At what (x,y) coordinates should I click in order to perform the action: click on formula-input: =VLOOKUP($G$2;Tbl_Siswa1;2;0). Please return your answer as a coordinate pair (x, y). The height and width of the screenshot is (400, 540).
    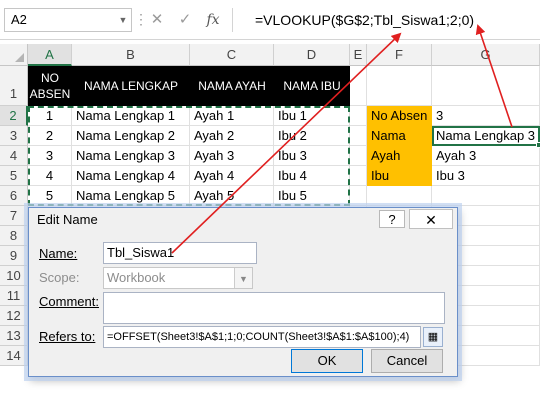
    Looking at the image, I should click on (386, 20).